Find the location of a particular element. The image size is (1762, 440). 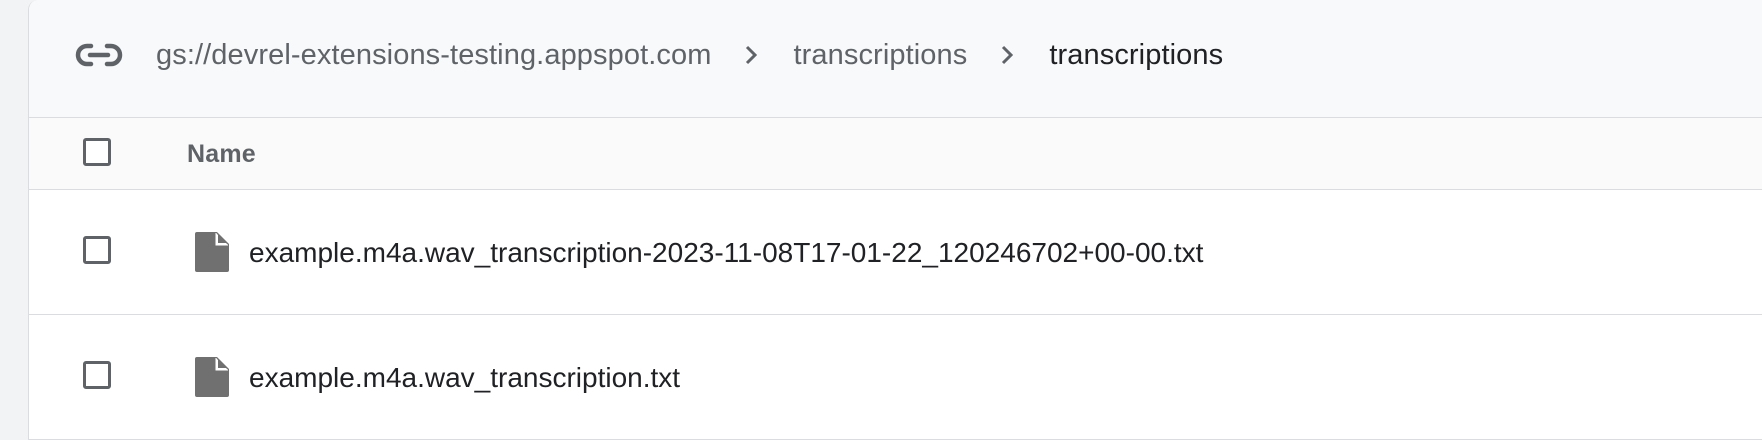

select-all-checkbox is located at coordinates (97, 152).